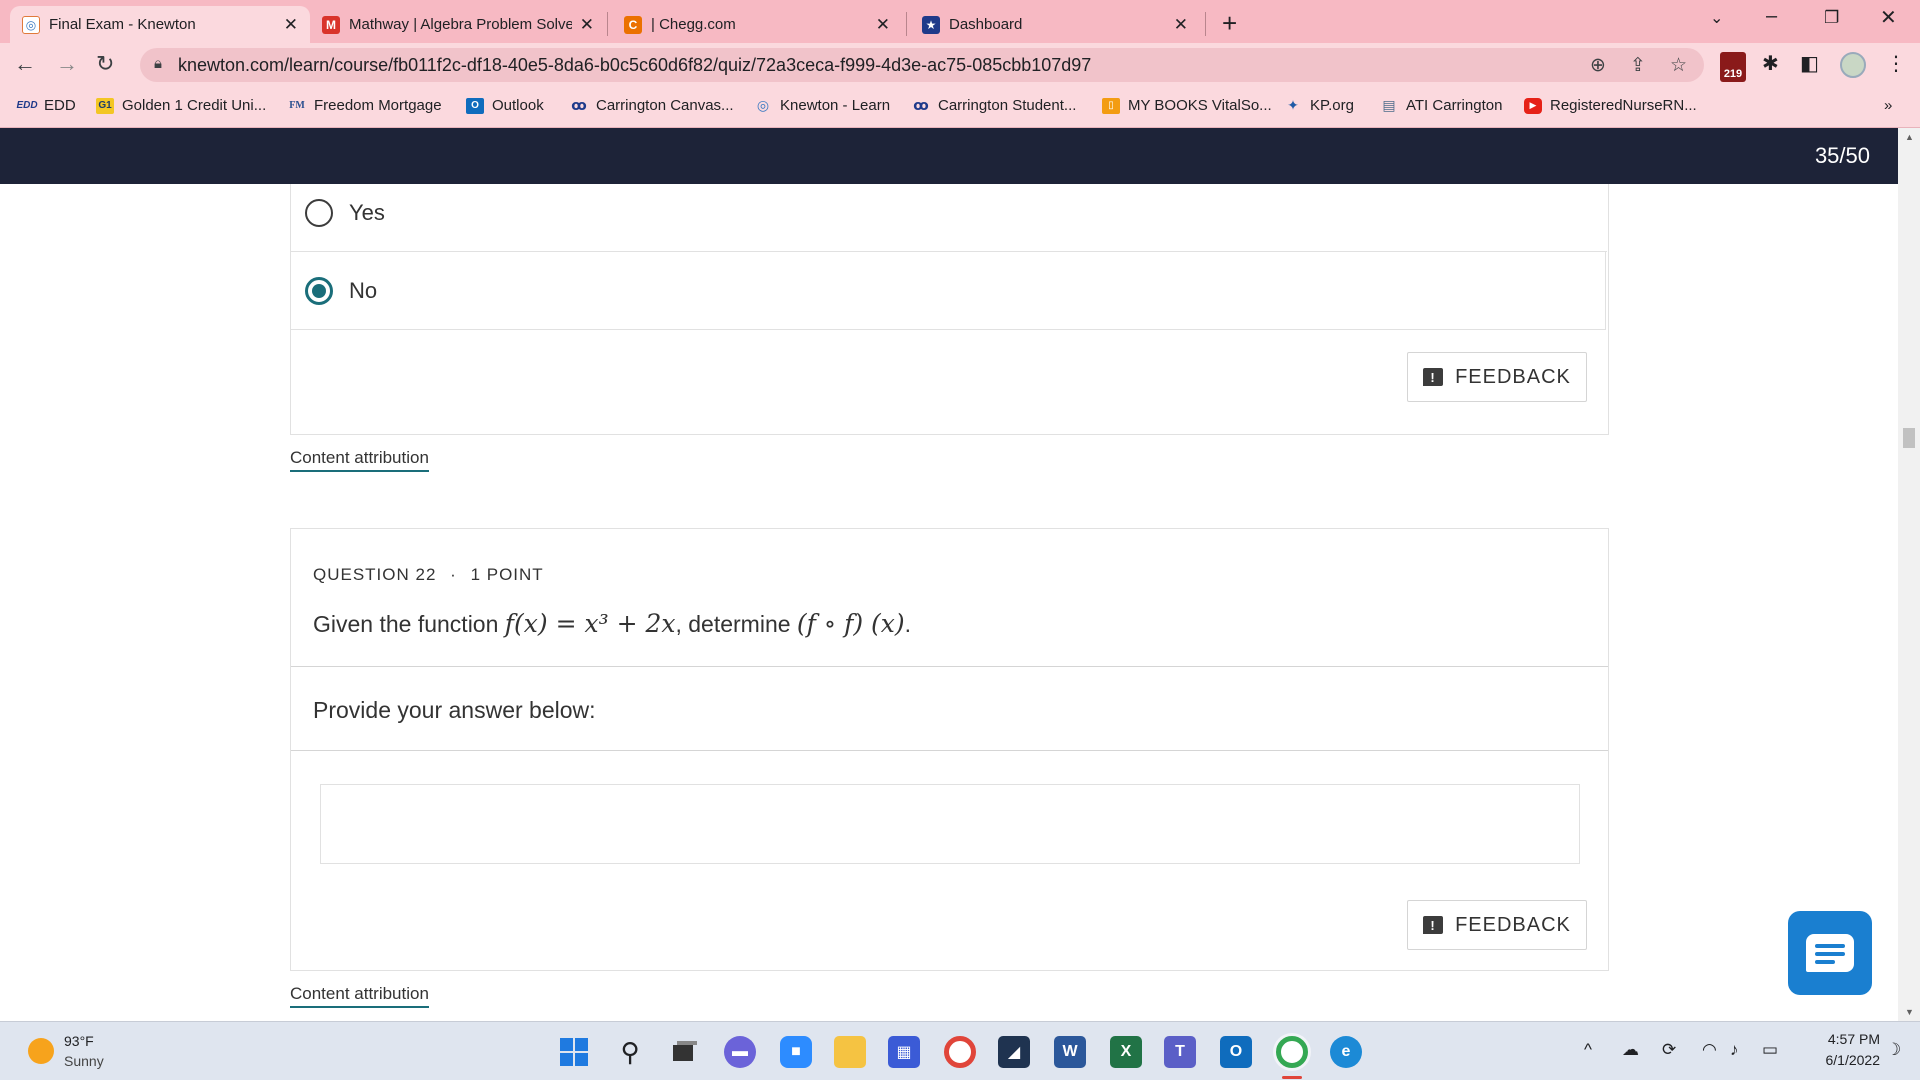  What do you see at coordinates (79, 1041) in the screenshot?
I see `weather-temperature: 93°F` at bounding box center [79, 1041].